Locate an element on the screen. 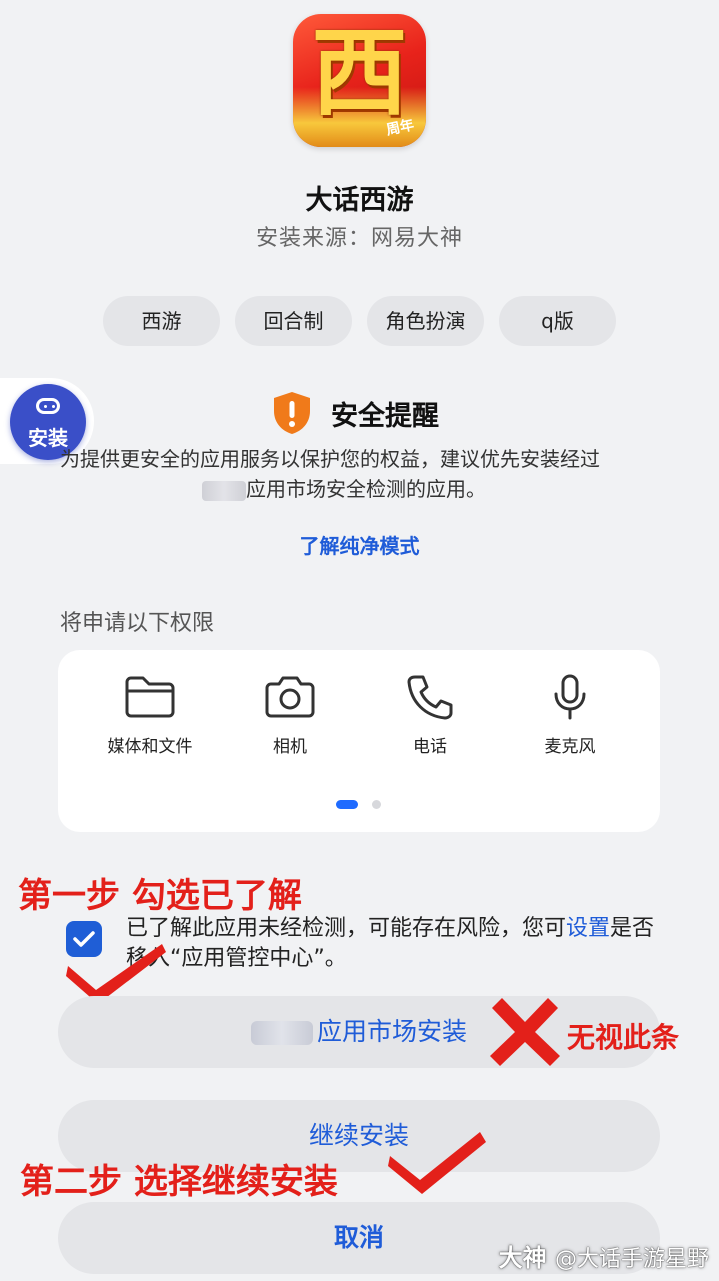  page-indicator-active is located at coordinates (347, 804).